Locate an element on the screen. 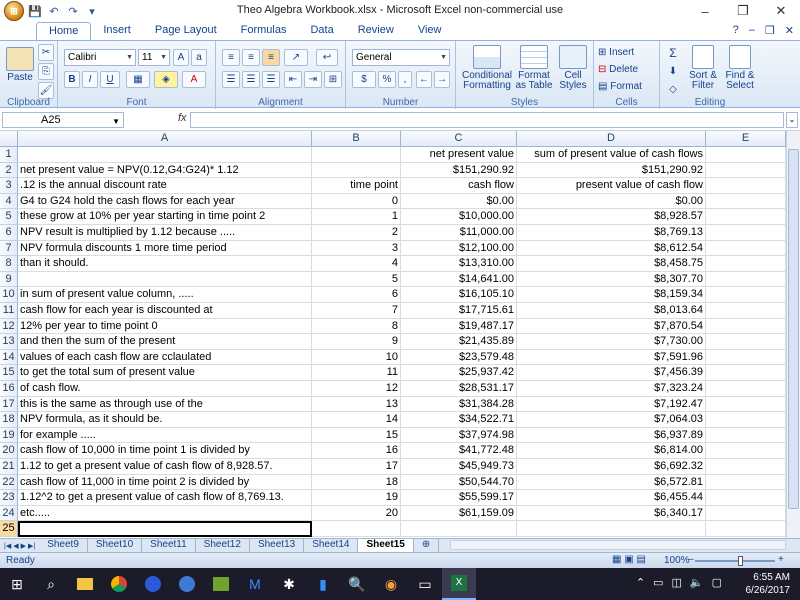 Image resolution: width=800 pixels, height=600 pixels. cell-b: 7 is located at coordinates (356, 311).